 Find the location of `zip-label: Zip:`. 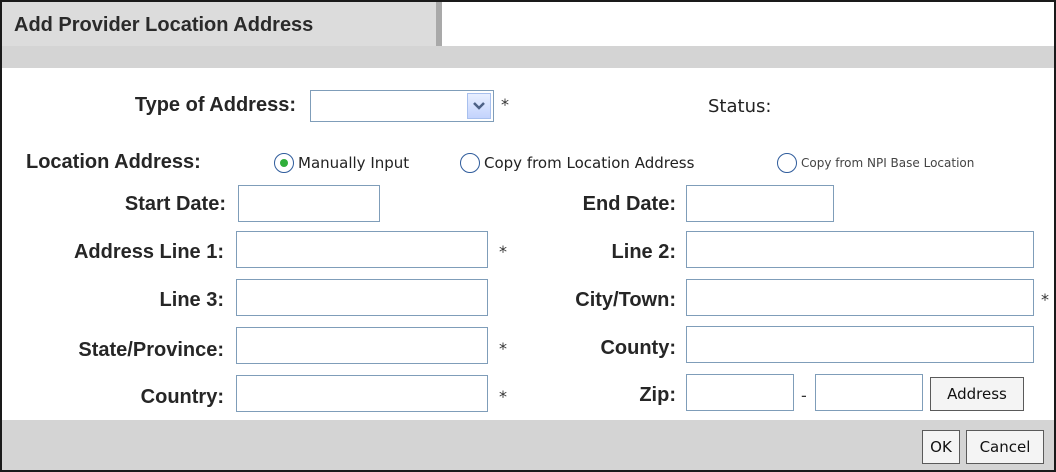

zip-label: Zip: is located at coordinates (657, 395).